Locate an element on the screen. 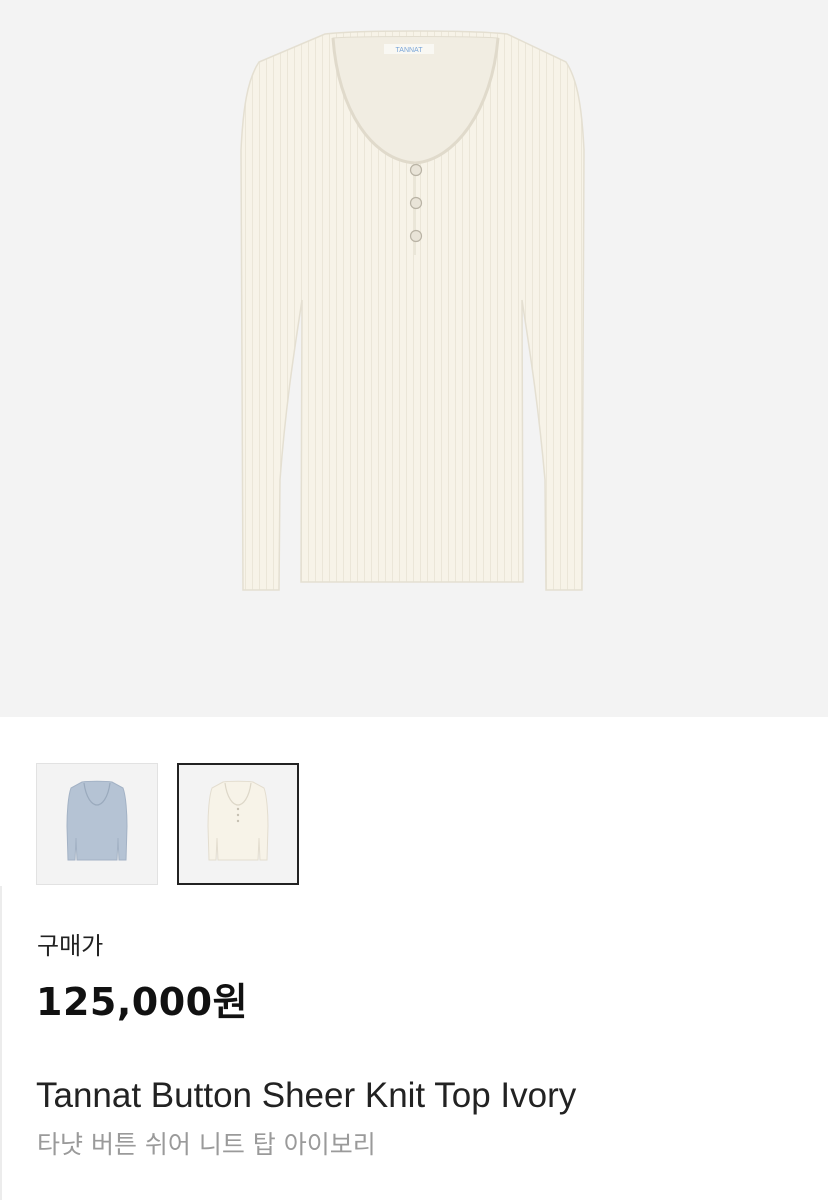 The image size is (828, 1200). blue-top-thumbnail-image is located at coordinates (97, 820).